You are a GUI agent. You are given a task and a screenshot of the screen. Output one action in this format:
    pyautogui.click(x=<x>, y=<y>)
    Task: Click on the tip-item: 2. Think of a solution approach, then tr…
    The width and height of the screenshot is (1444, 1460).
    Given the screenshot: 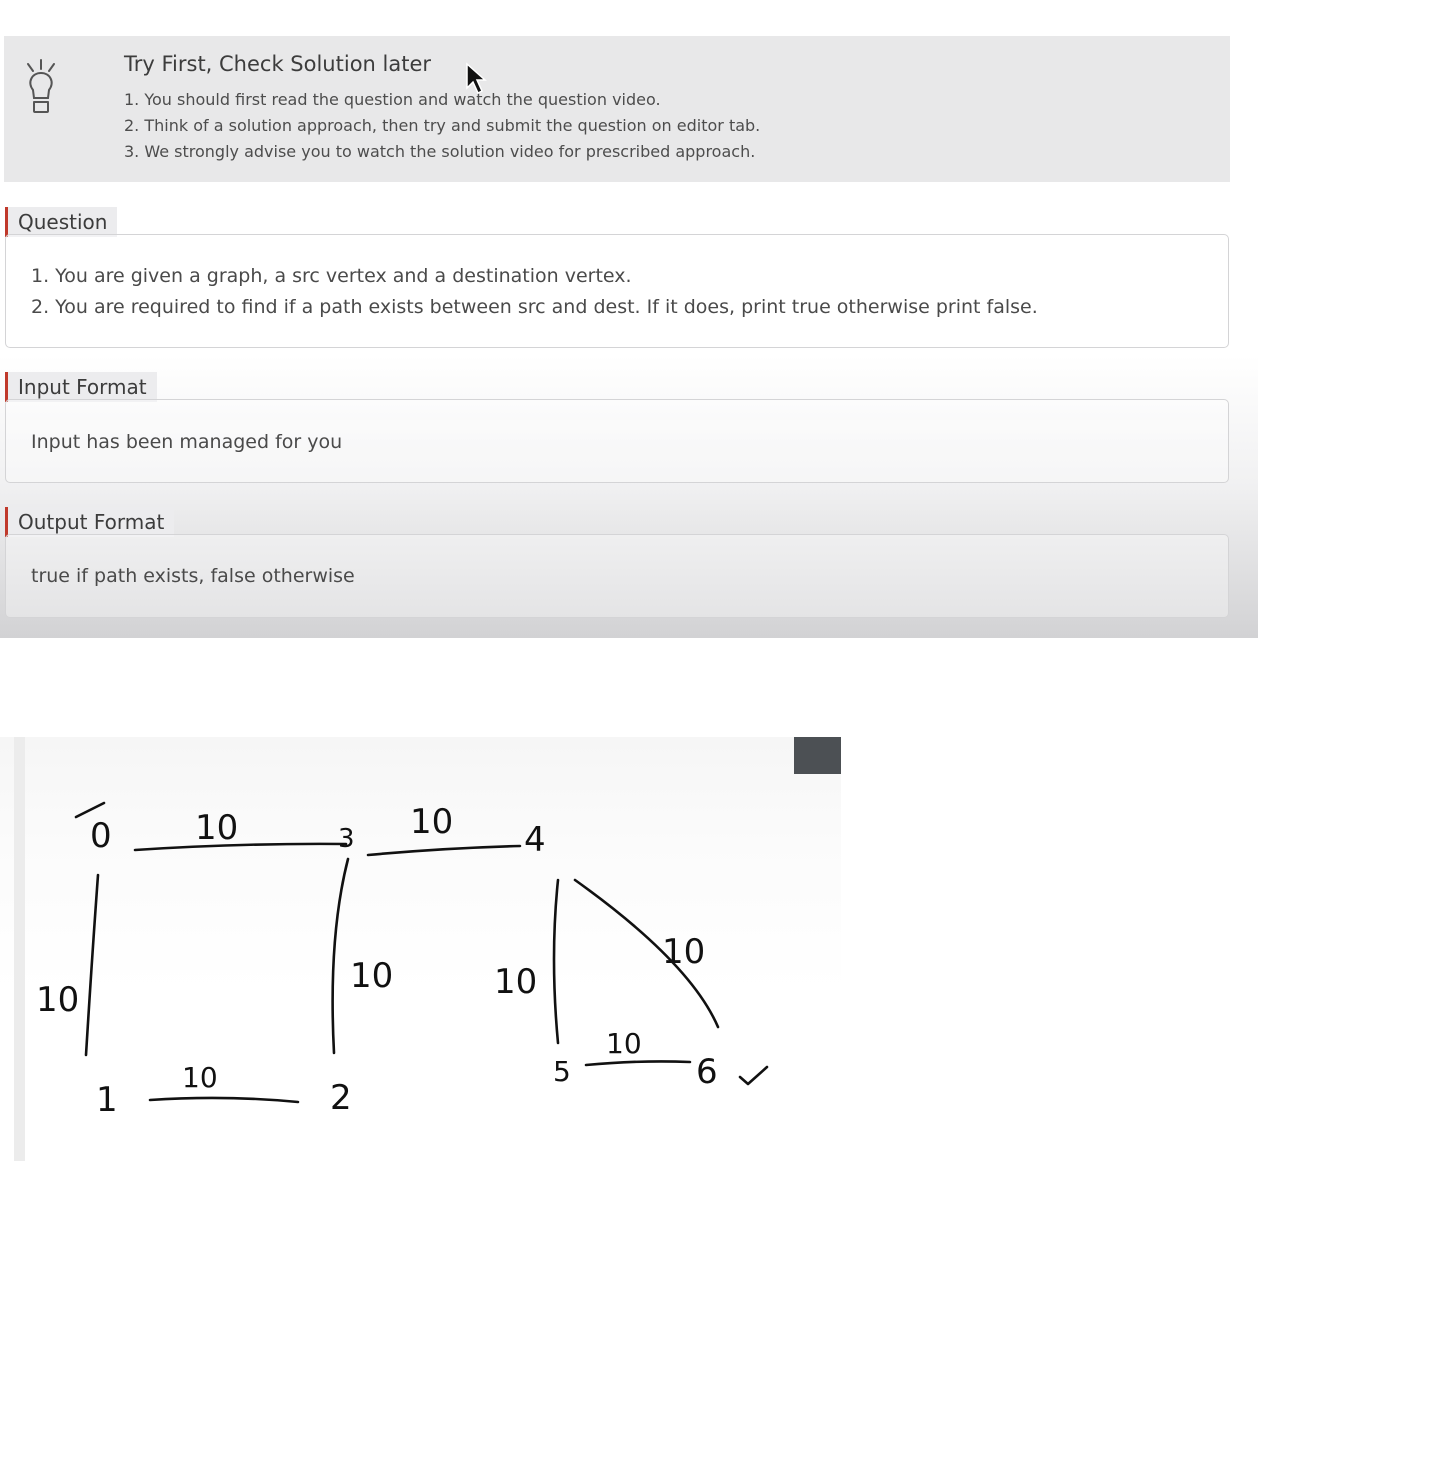 What is the action you would take?
    pyautogui.click(x=442, y=125)
    